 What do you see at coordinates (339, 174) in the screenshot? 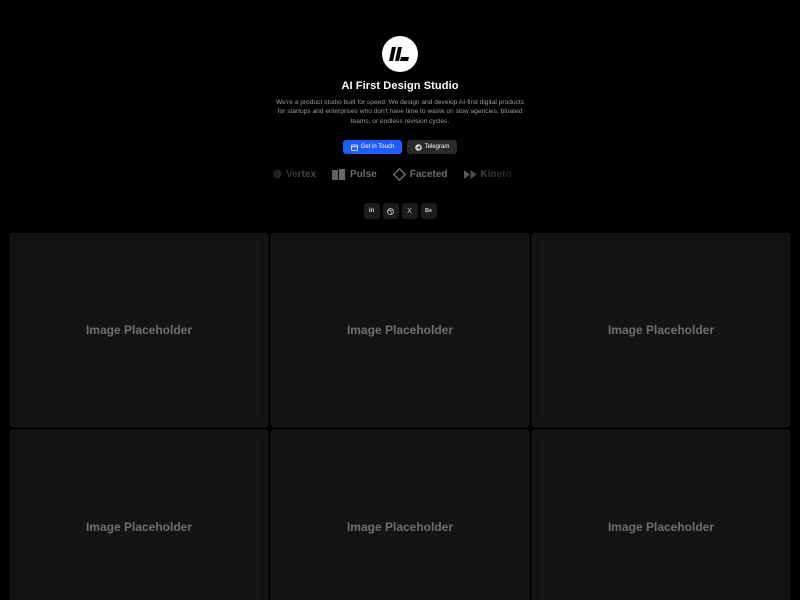
I see `bars-icon` at bounding box center [339, 174].